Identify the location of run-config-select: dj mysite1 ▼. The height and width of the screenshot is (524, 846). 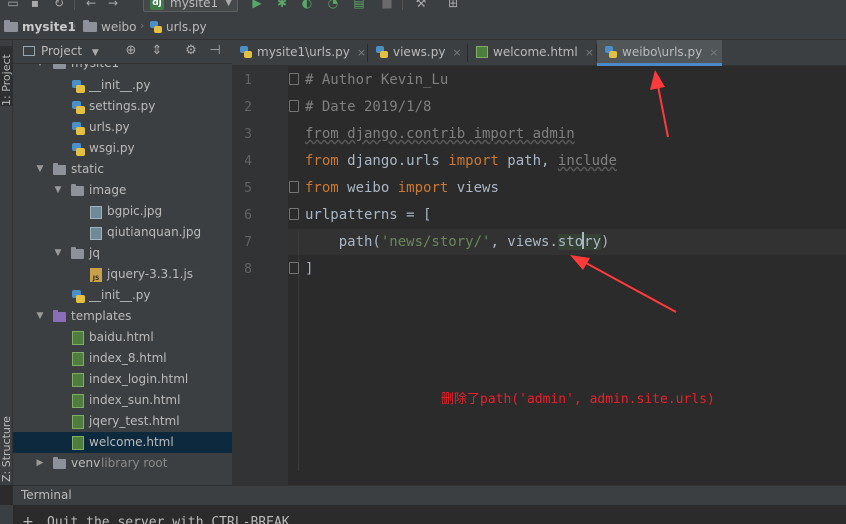
(190, 6).